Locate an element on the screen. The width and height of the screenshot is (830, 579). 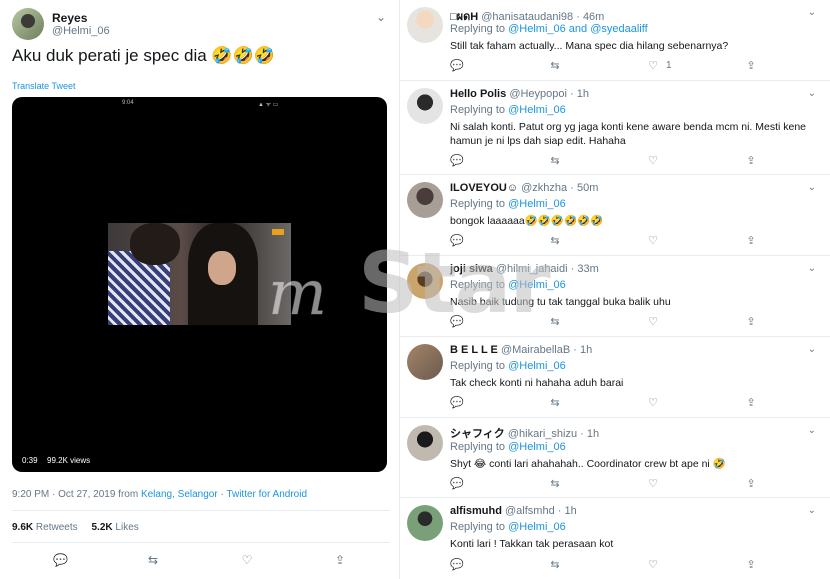
reply-name: B E L L E is located at coordinates (474, 350).